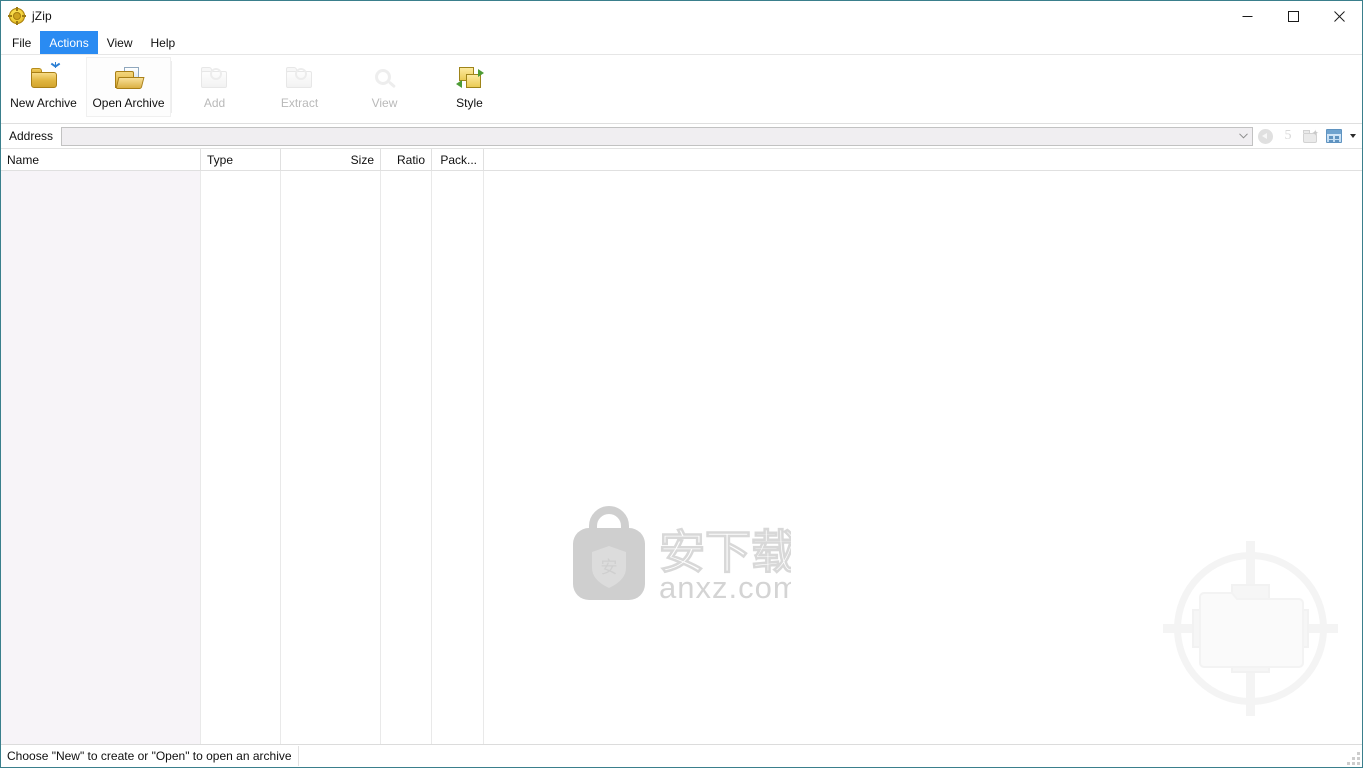 This screenshot has width=1363, height=768. What do you see at coordinates (69, 42) in the screenshot?
I see `menu-actions: Actions` at bounding box center [69, 42].